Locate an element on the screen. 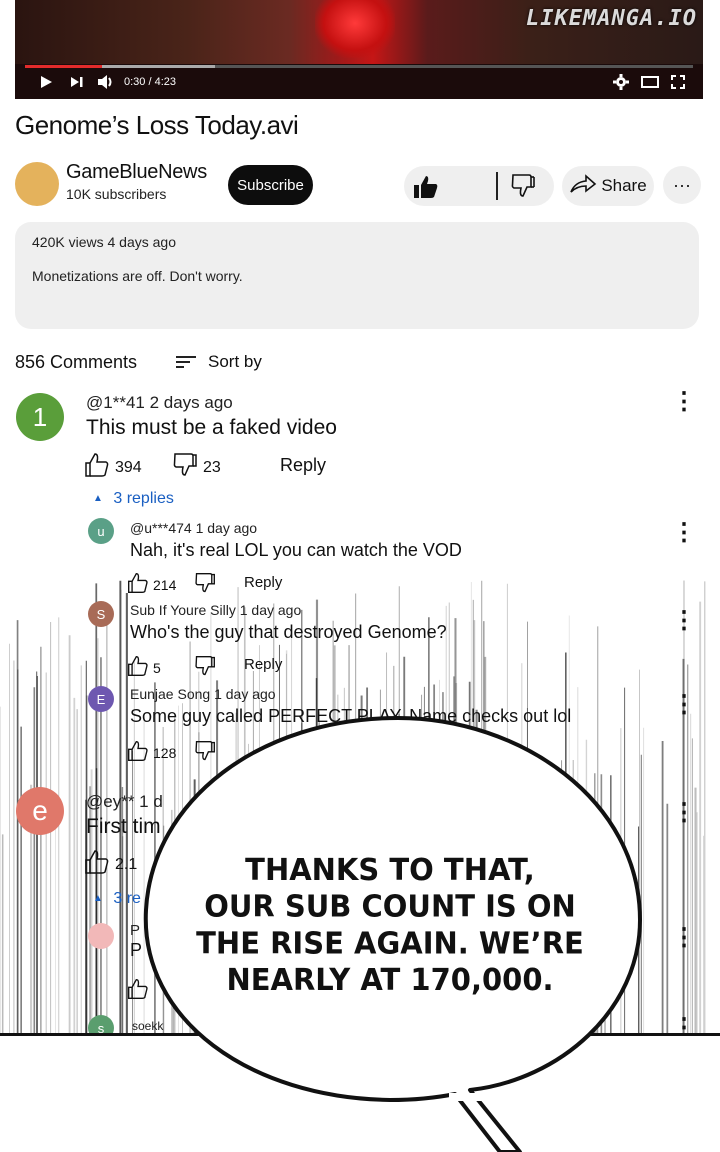 The width and height of the screenshot is (720, 1152). bubble-line: THE RISE AGAIN. WE’RE is located at coordinates (390, 943).